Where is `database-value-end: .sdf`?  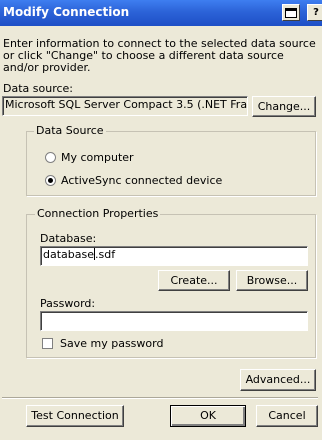 database-value-end: .sdf is located at coordinates (105, 254).